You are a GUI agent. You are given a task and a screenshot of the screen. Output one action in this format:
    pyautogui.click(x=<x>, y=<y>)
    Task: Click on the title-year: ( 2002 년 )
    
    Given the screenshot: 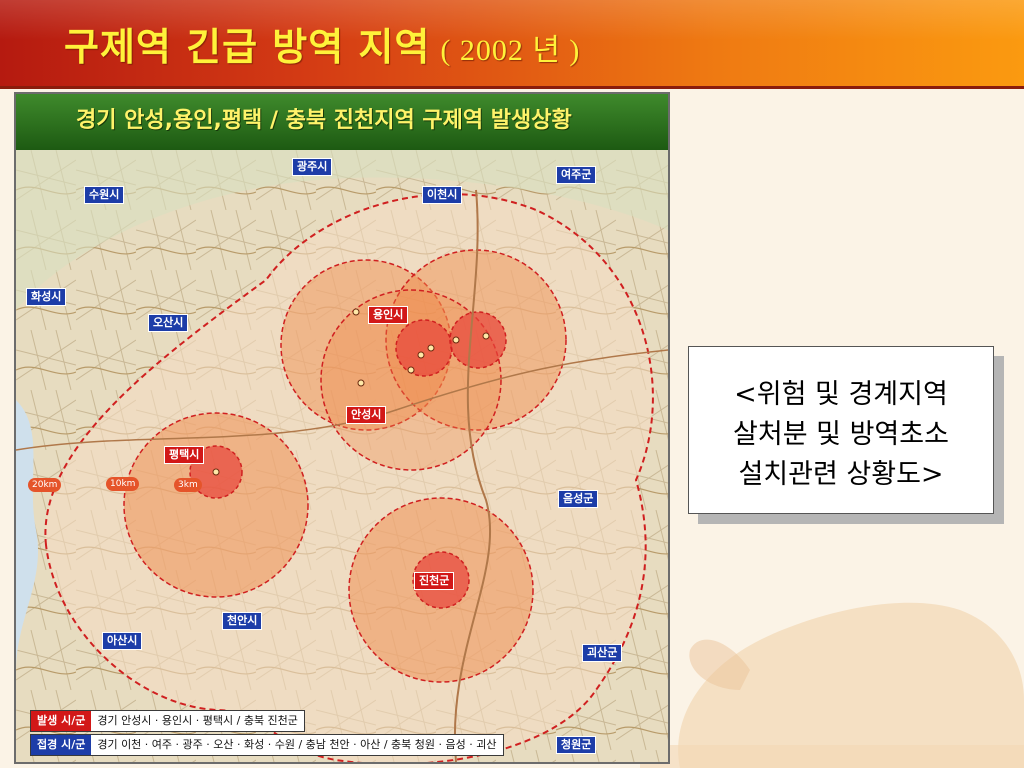 What is the action you would take?
    pyautogui.click(x=510, y=50)
    